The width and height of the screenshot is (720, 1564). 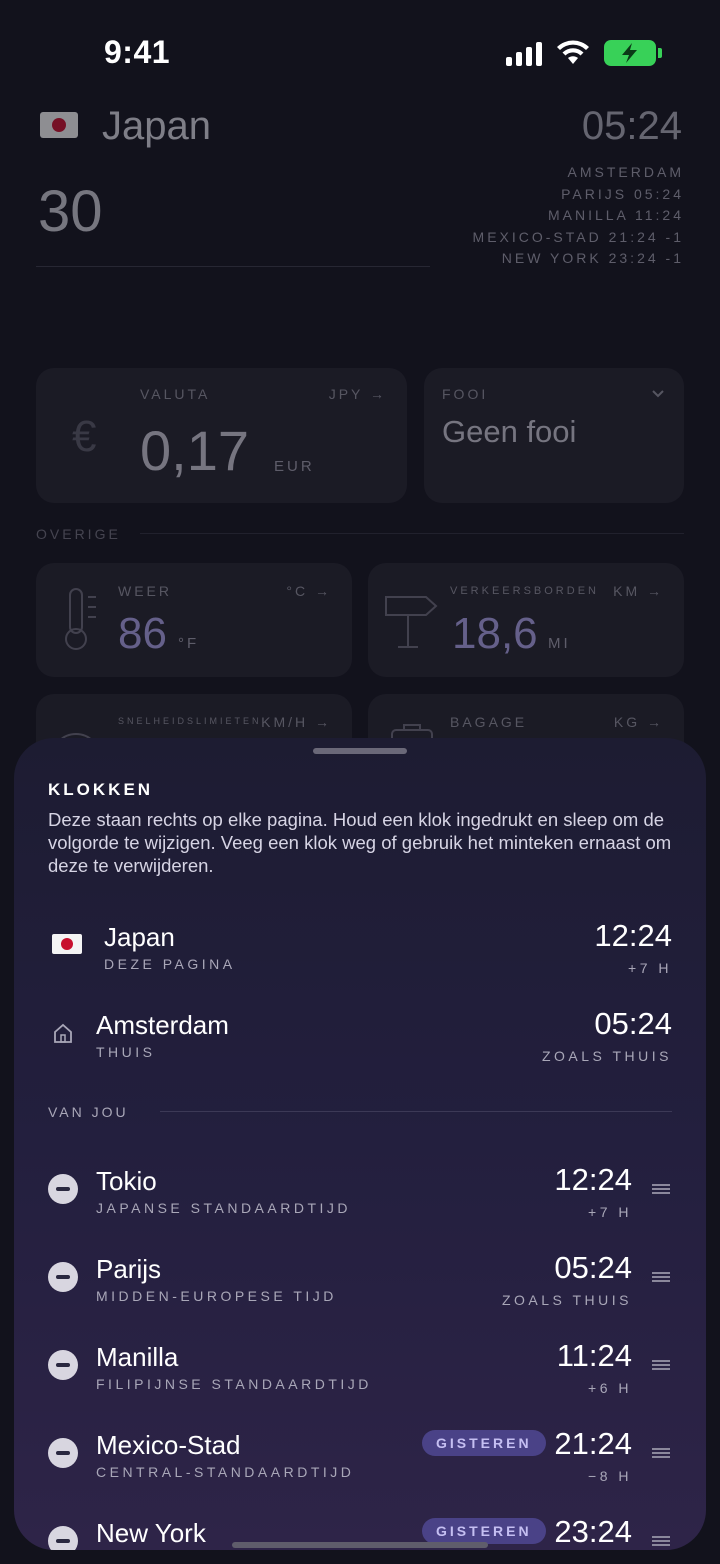 What do you see at coordinates (137, 52) in the screenshot?
I see `status-time: 9:41` at bounding box center [137, 52].